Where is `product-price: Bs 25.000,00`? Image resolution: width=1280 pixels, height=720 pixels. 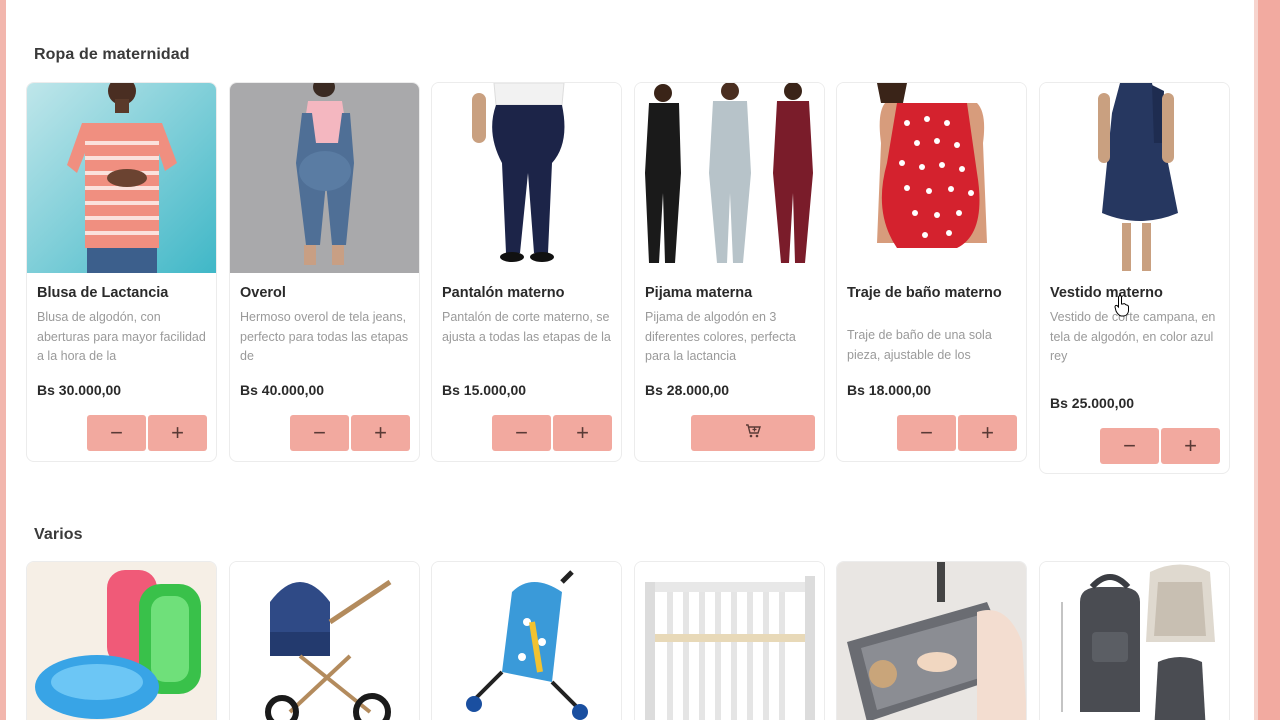
product-price: Bs 25.000,00 is located at coordinates (1092, 403).